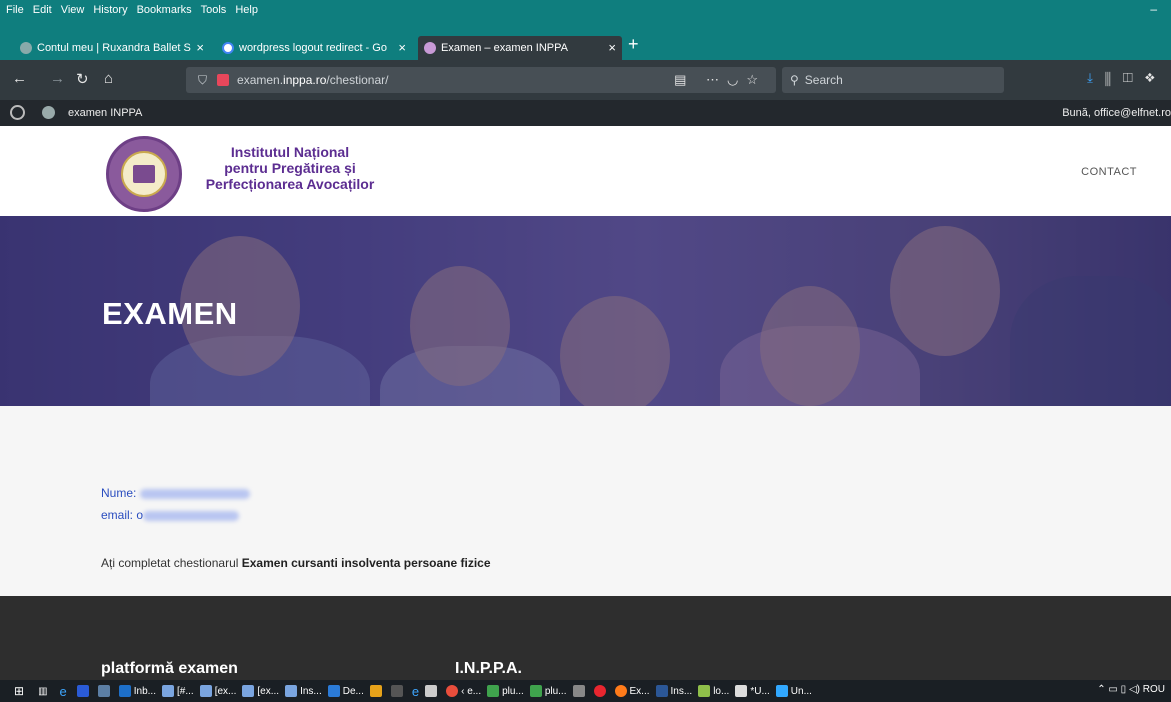 Image resolution: width=1171 pixels, height=702 pixels. Describe the element at coordinates (73, 10) in the screenshot. I see `menu-view: View` at that location.